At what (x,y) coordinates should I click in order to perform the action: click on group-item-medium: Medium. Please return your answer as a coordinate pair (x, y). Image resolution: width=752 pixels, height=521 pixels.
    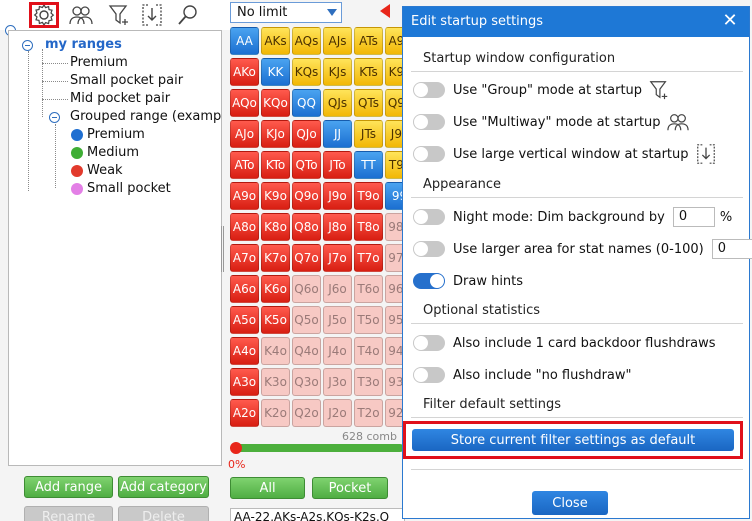
    Looking at the image, I should click on (113, 153).